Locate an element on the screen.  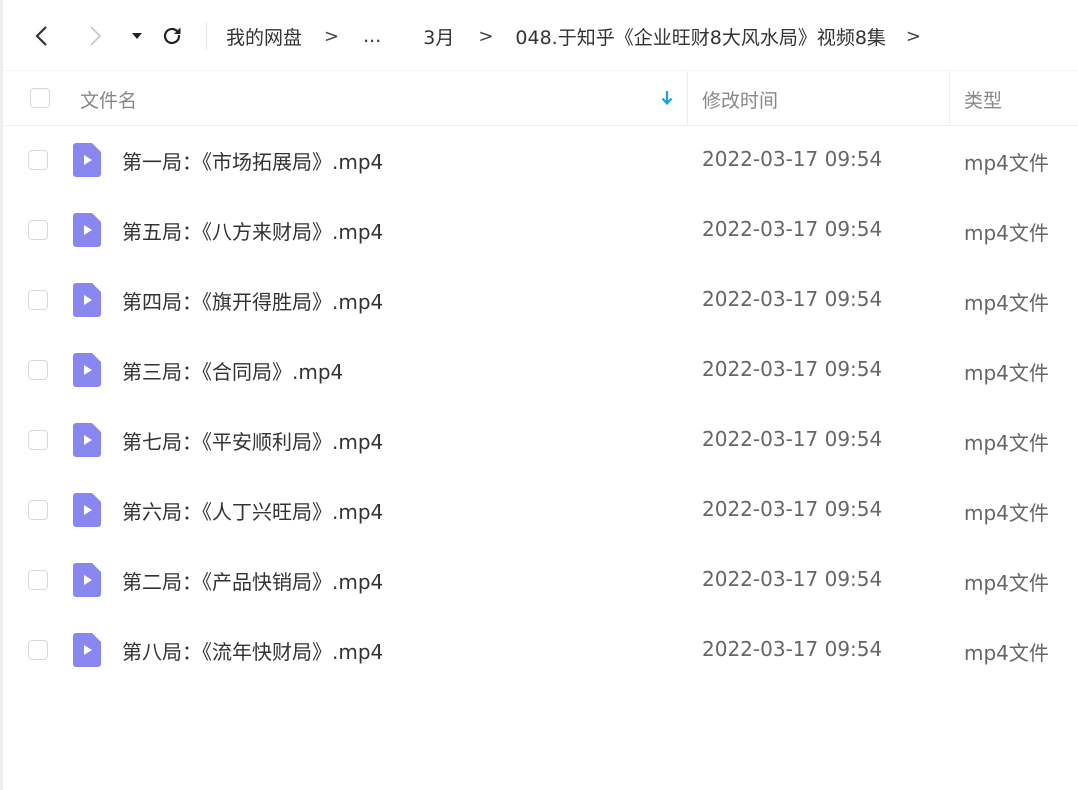
column-header-type: 类型 is located at coordinates (983, 99).